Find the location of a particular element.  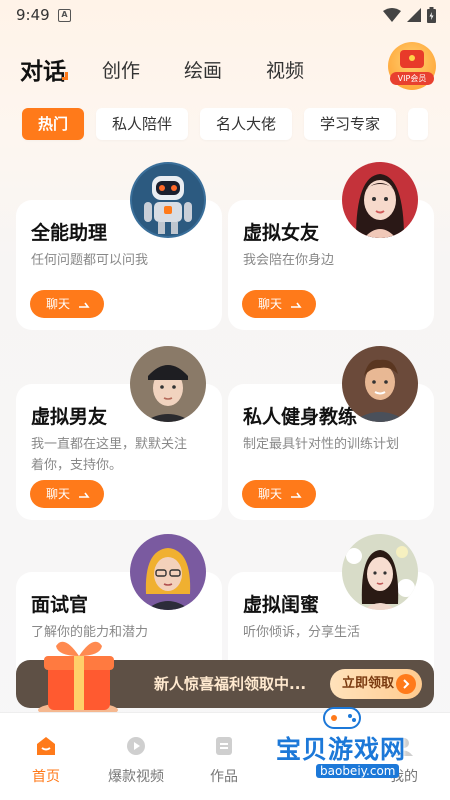

tab-create: 创作 is located at coordinates (121, 69).